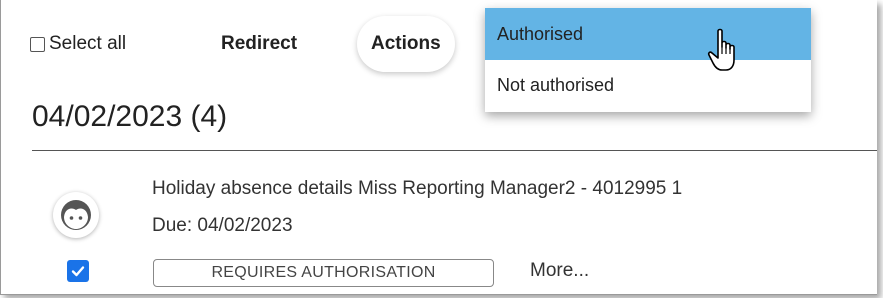 The width and height of the screenshot is (883, 298). What do you see at coordinates (130, 116) in the screenshot?
I see `date-group-heading: 04/02/2023 (4)` at bounding box center [130, 116].